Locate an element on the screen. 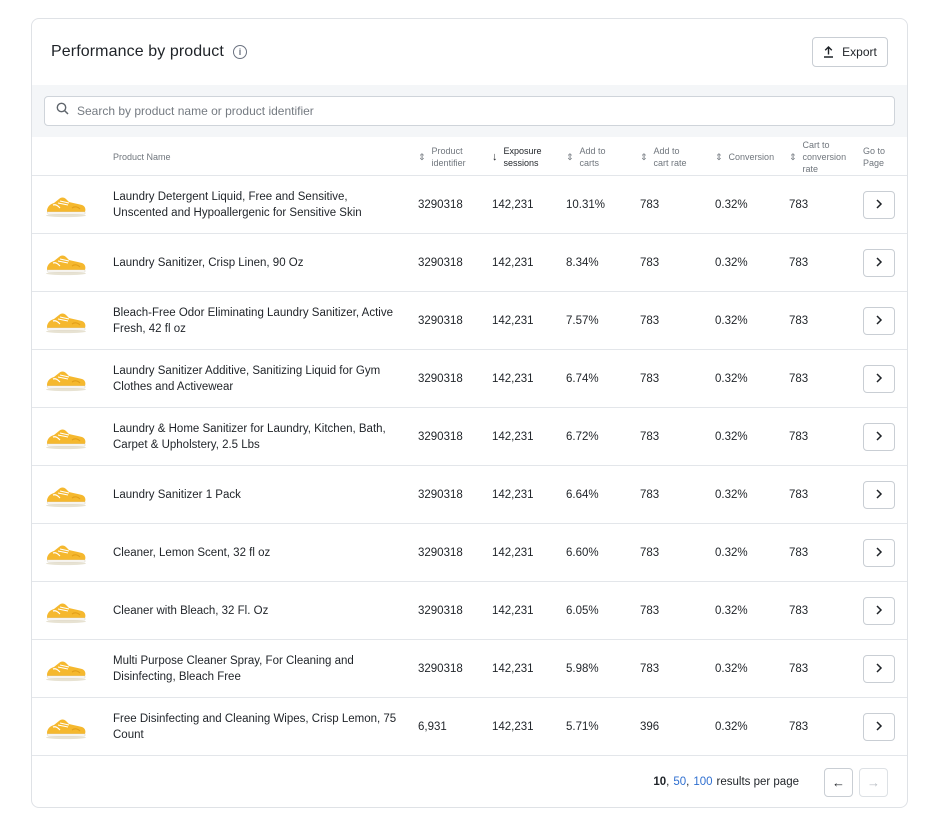 Image resolution: width=934 pixels, height=834 pixels. page-size-option-50: 50 is located at coordinates (679, 782).